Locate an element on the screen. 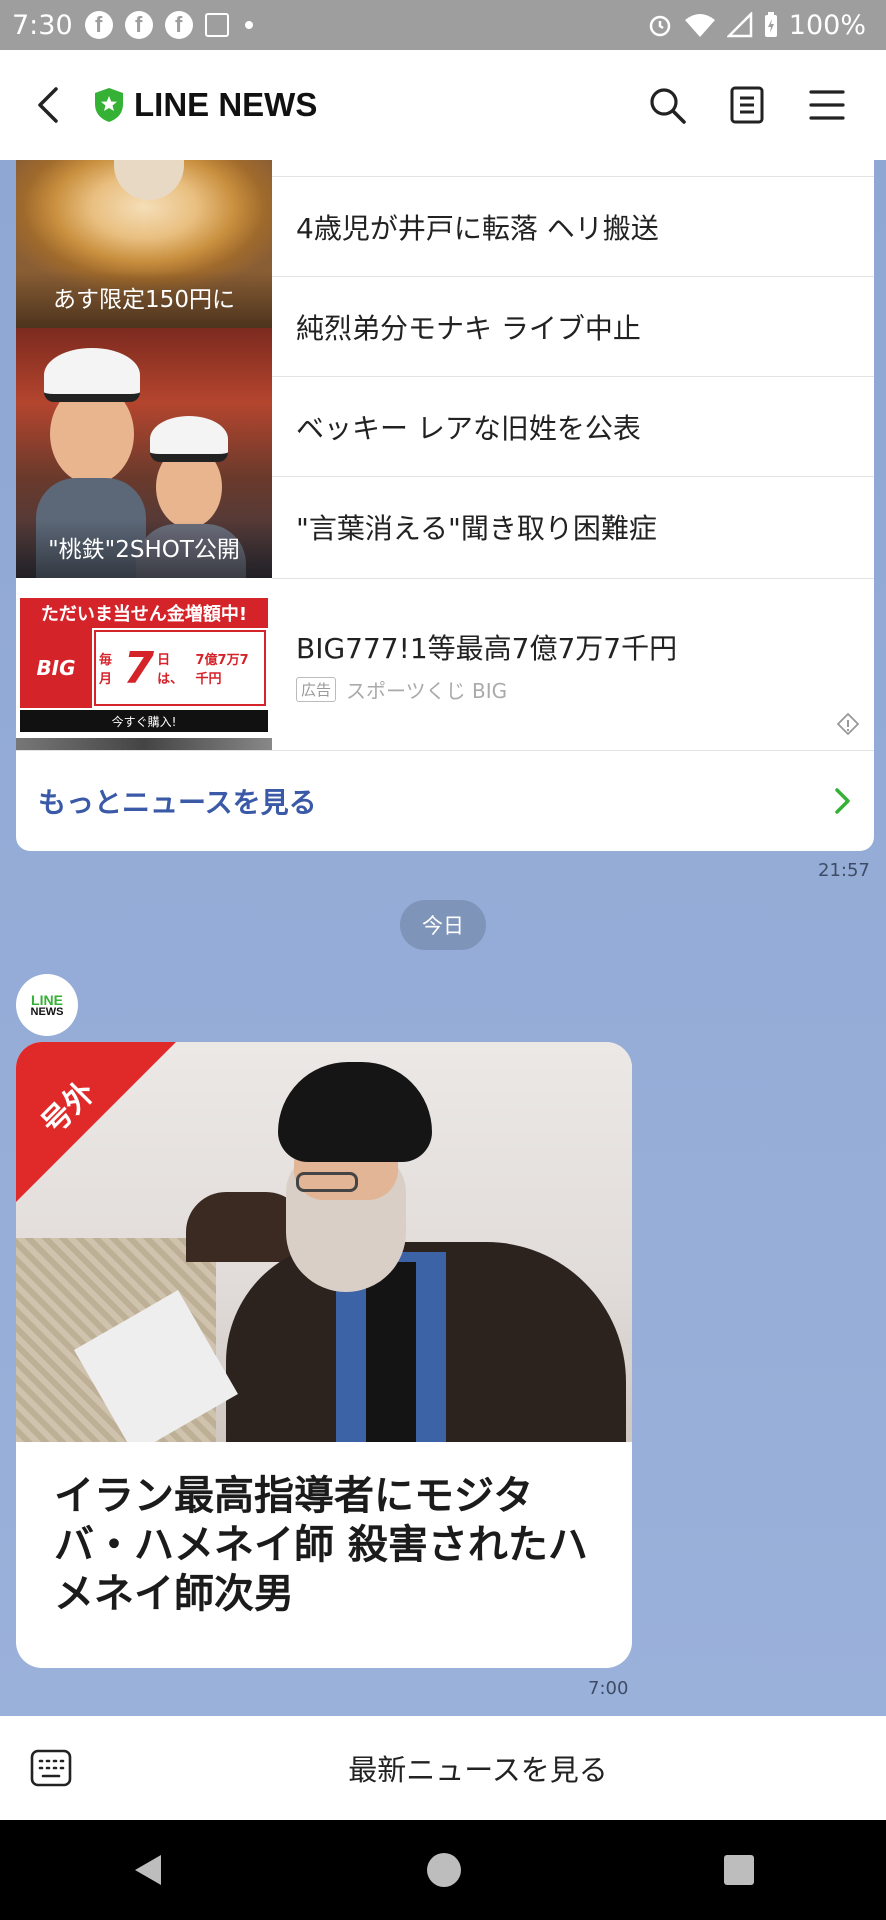 This screenshot has width=886, height=1920. search-button is located at coordinates (667, 105).